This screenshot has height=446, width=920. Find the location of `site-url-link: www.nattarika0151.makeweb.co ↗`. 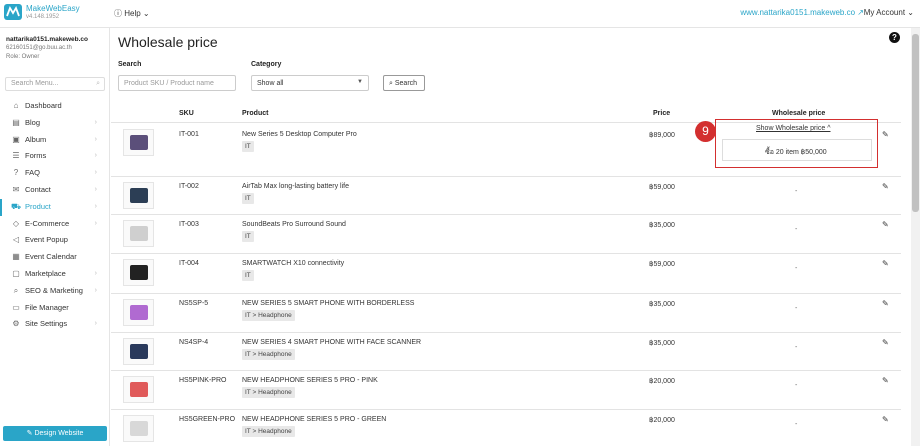

site-url-link: www.nattarika0151.makeweb.co ↗ is located at coordinates (802, 12).